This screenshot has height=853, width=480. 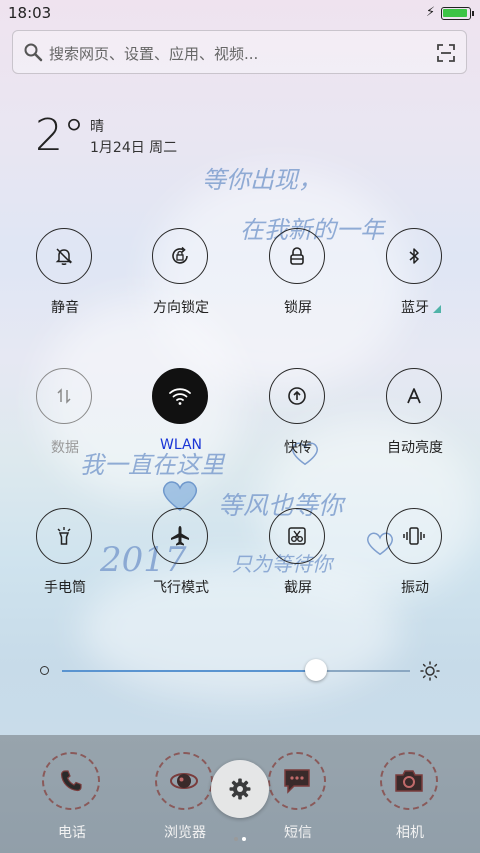 What do you see at coordinates (240, 14) in the screenshot?
I see `status-bar: 18:03 ⚡` at bounding box center [240, 14].